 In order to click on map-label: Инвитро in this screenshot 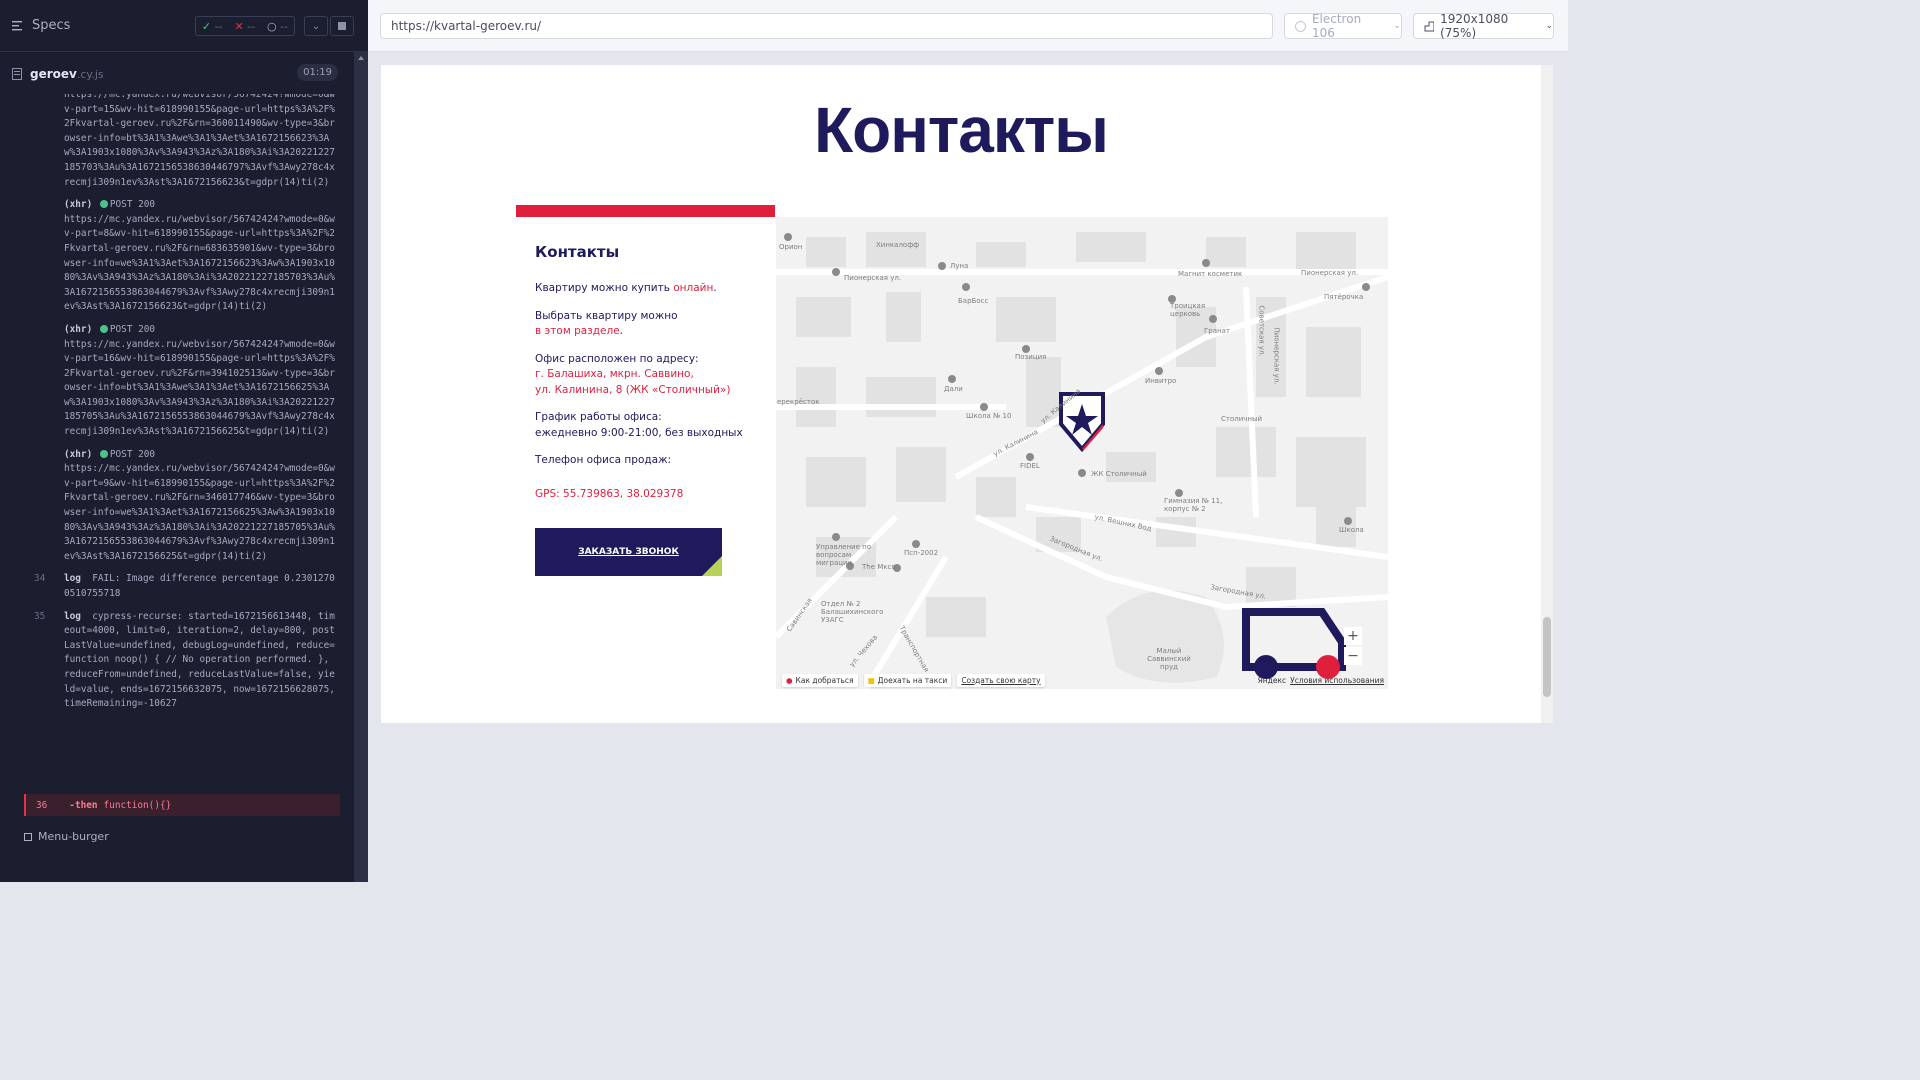, I will do `click(1161, 381)`.